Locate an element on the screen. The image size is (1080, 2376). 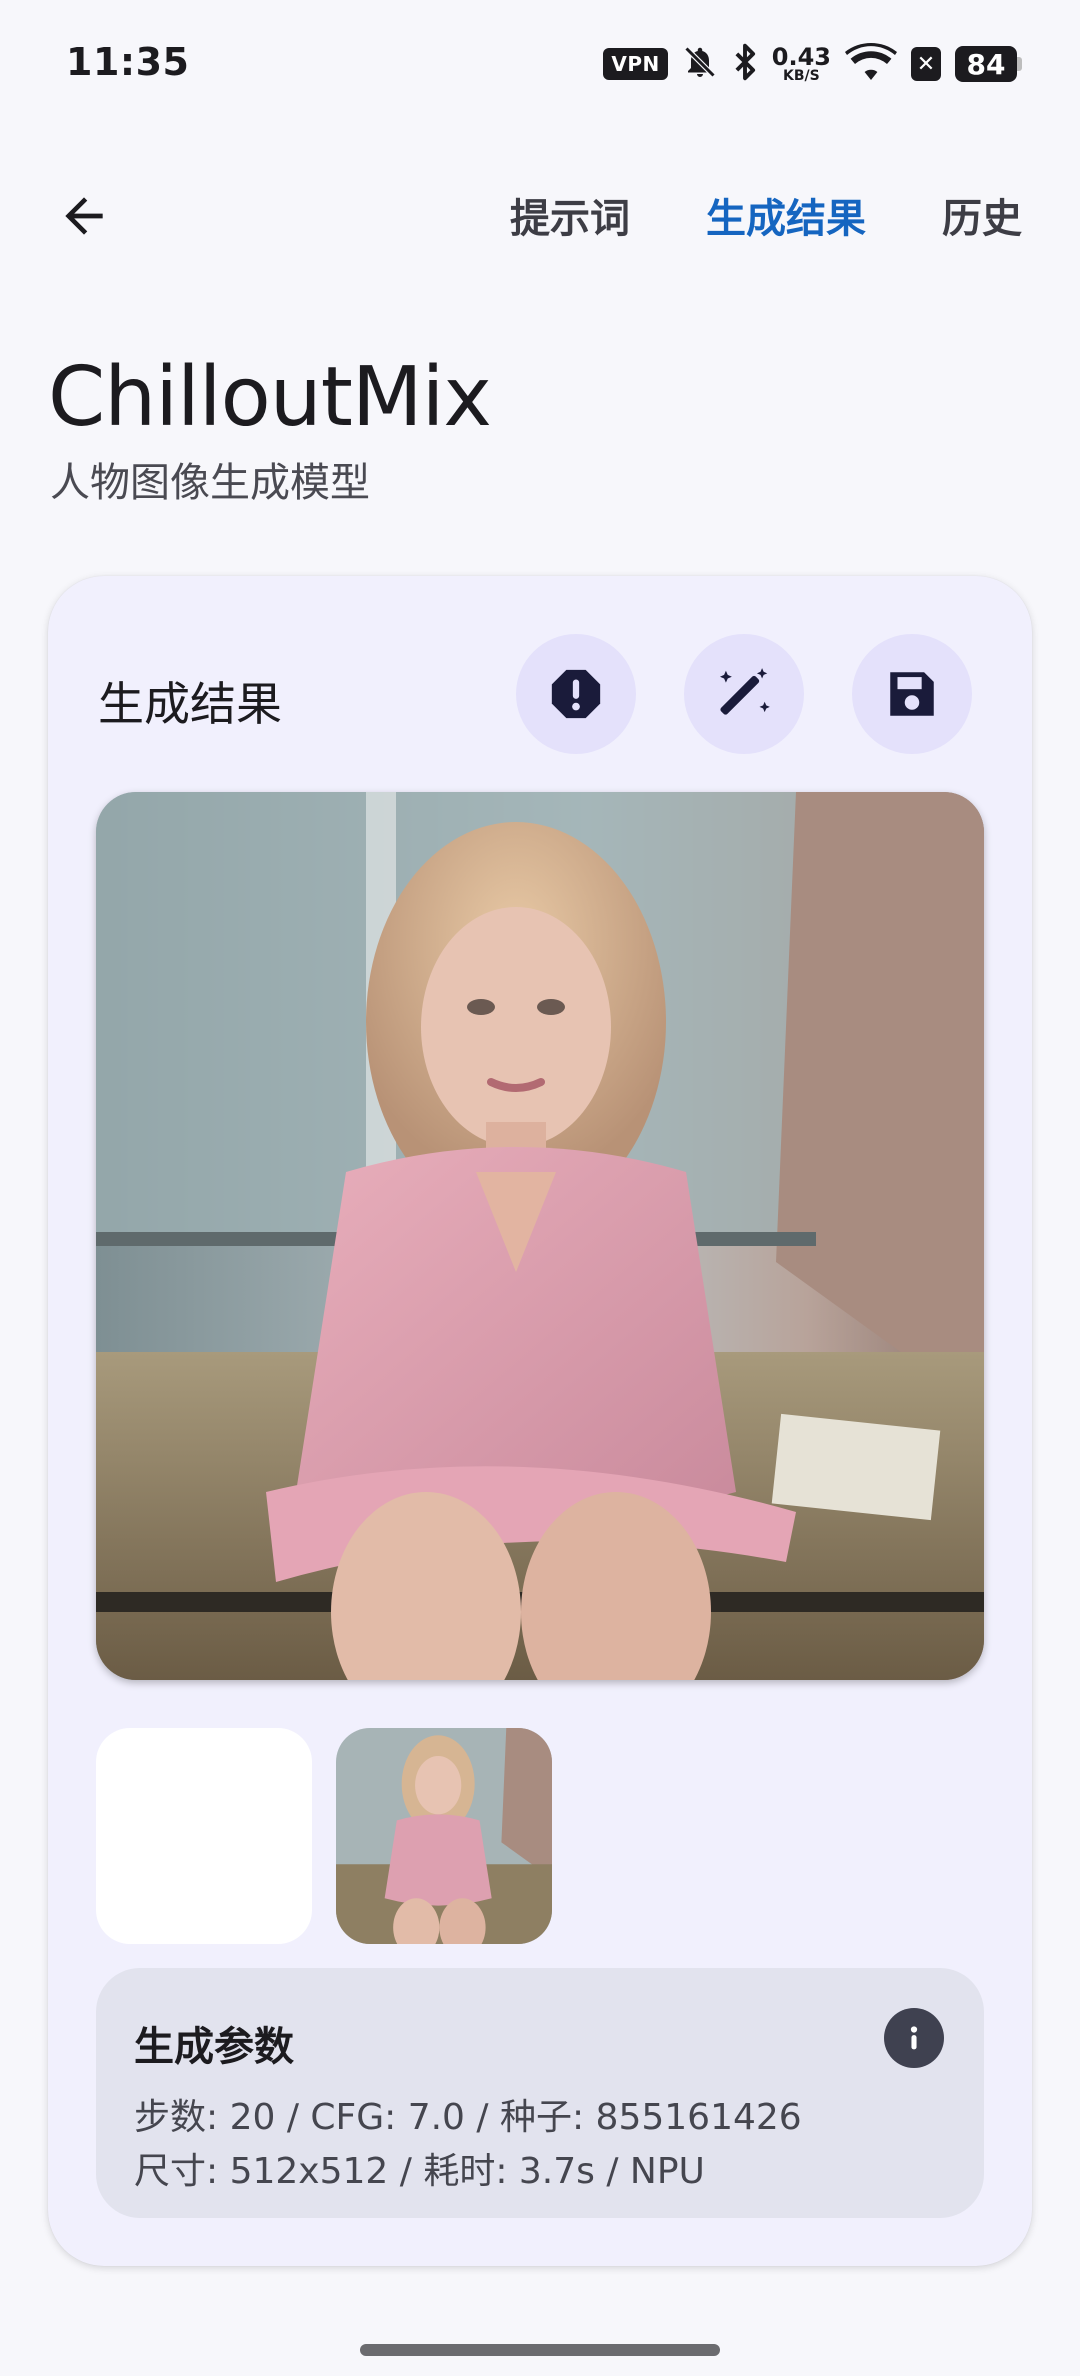
params-title: 生成参数 is located at coordinates (214, 2047).